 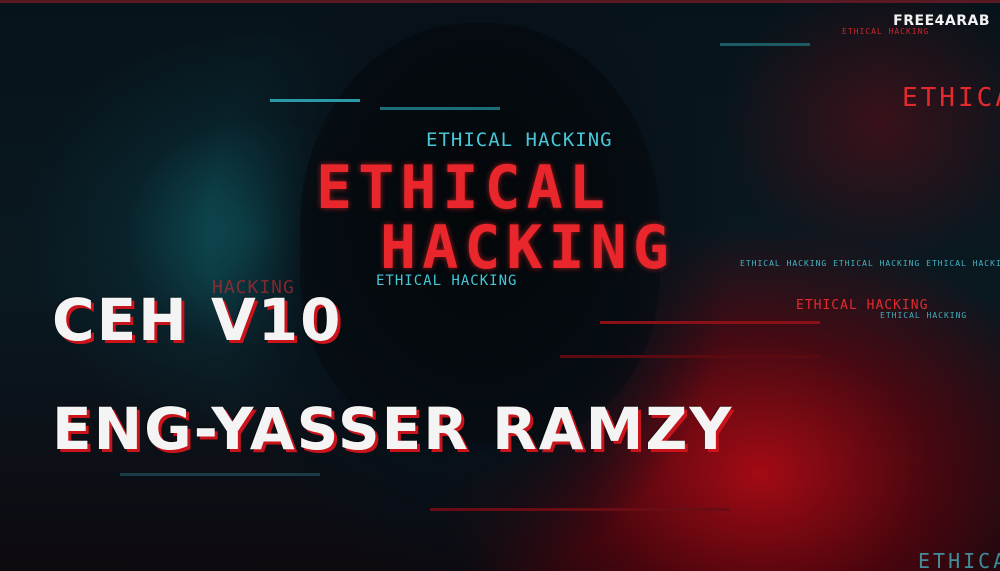 I want to click on overlay-text-center-top: ETHICAL HACKING, so click(x=519, y=140).